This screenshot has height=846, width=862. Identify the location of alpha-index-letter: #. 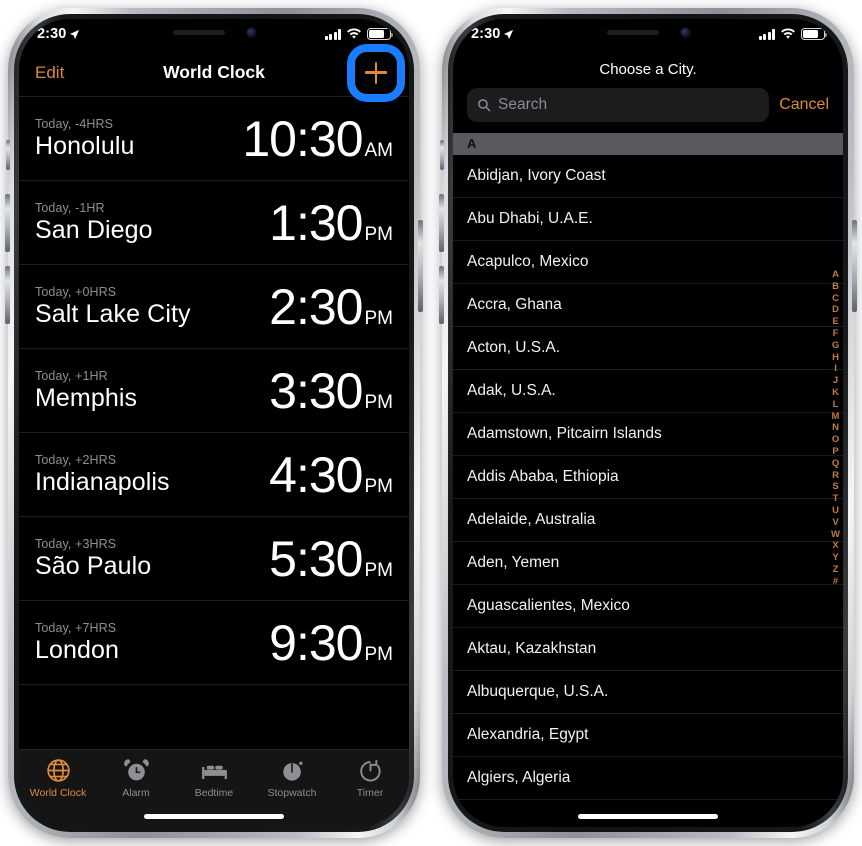
(835, 582).